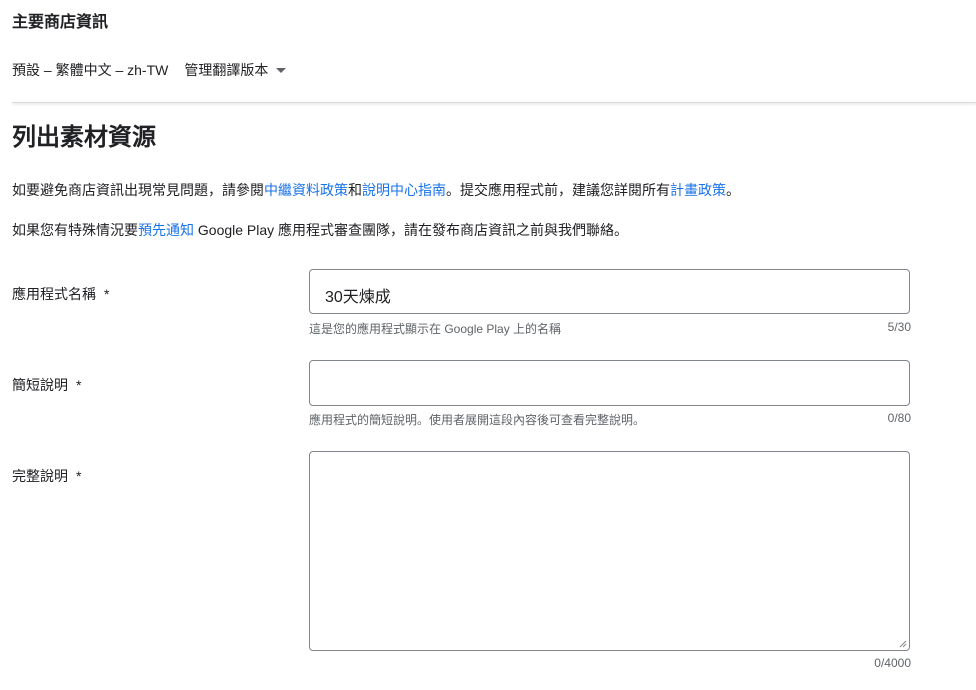  I want to click on app-name-label: 應用程式名稱 *, so click(60, 294).